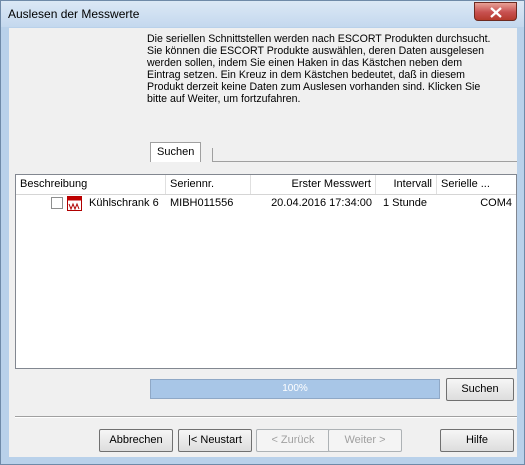 The height and width of the screenshot is (465, 525). I want to click on restart-button: |< Neustart, so click(215, 440).